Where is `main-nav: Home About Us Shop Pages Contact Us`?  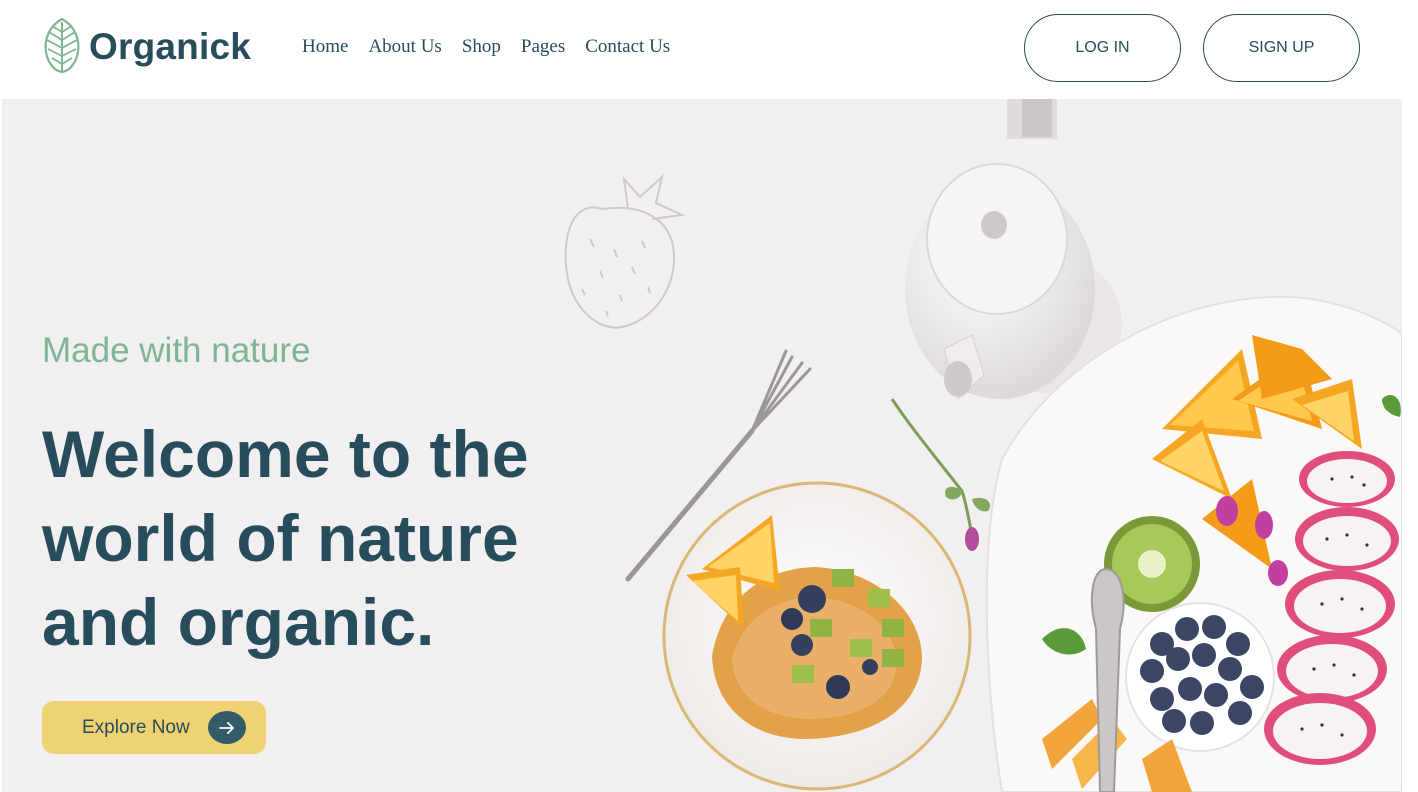
main-nav: Home About Us Shop Pages Contact Us is located at coordinates (496, 47).